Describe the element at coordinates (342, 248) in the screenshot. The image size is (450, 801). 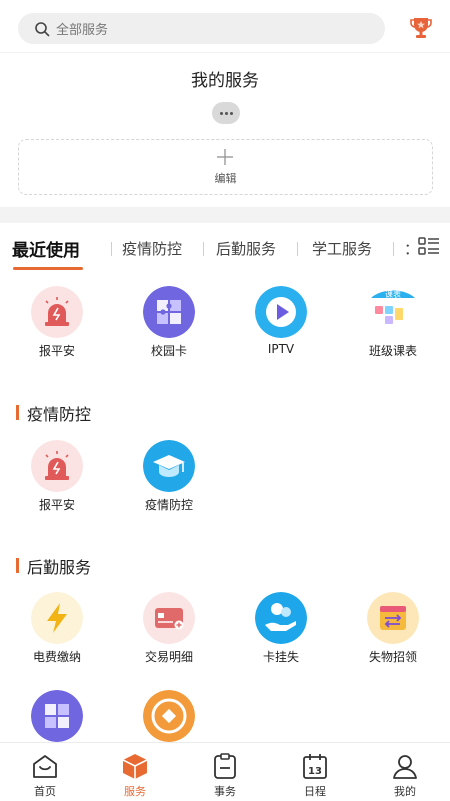
I see `tab-student-affairs: 学工服务` at that location.